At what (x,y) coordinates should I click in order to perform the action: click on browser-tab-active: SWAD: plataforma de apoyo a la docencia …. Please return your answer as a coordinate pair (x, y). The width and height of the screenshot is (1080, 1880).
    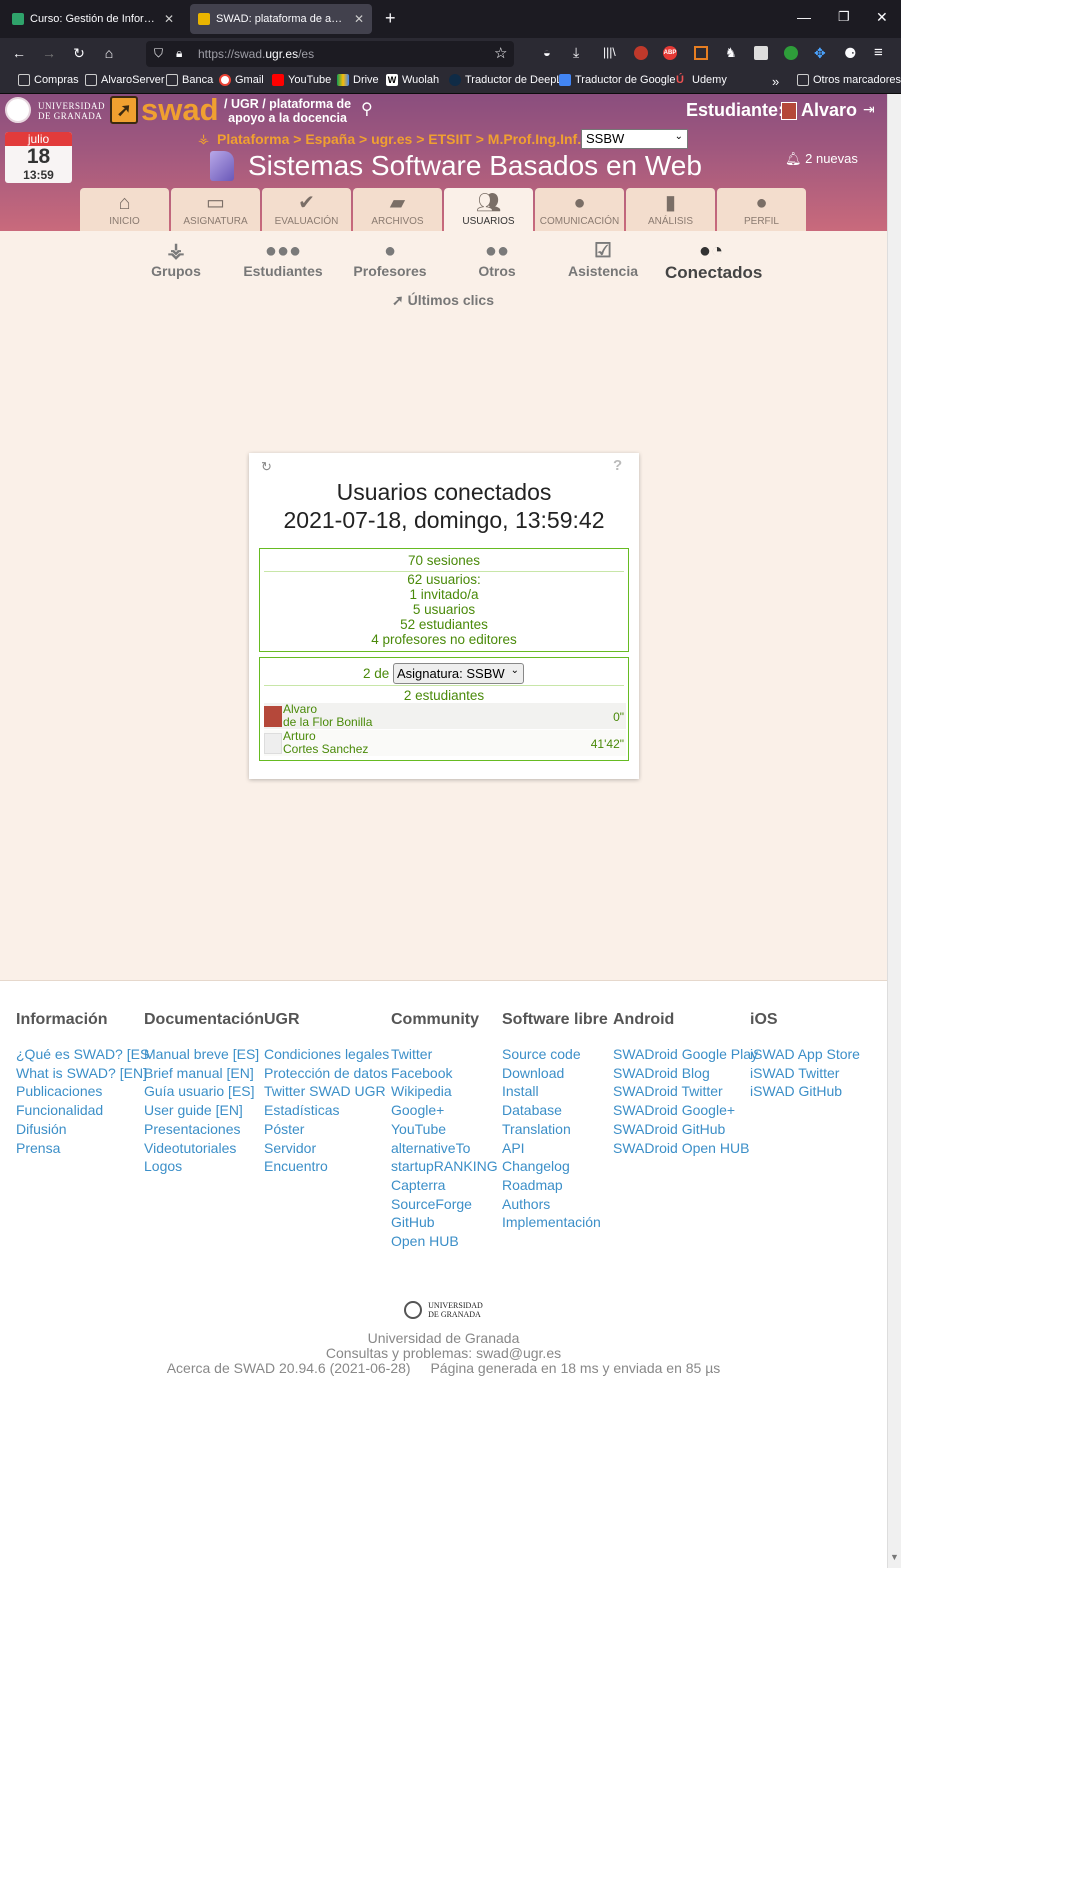
    Looking at the image, I should click on (281, 19).